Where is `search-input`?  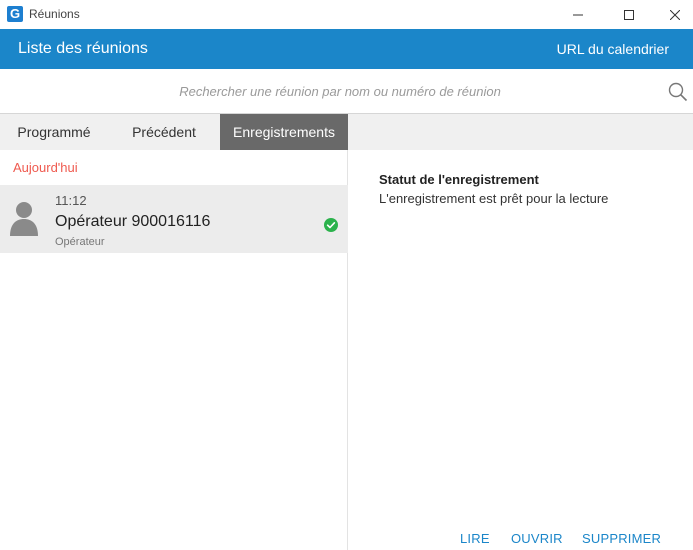 search-input is located at coordinates (340, 91).